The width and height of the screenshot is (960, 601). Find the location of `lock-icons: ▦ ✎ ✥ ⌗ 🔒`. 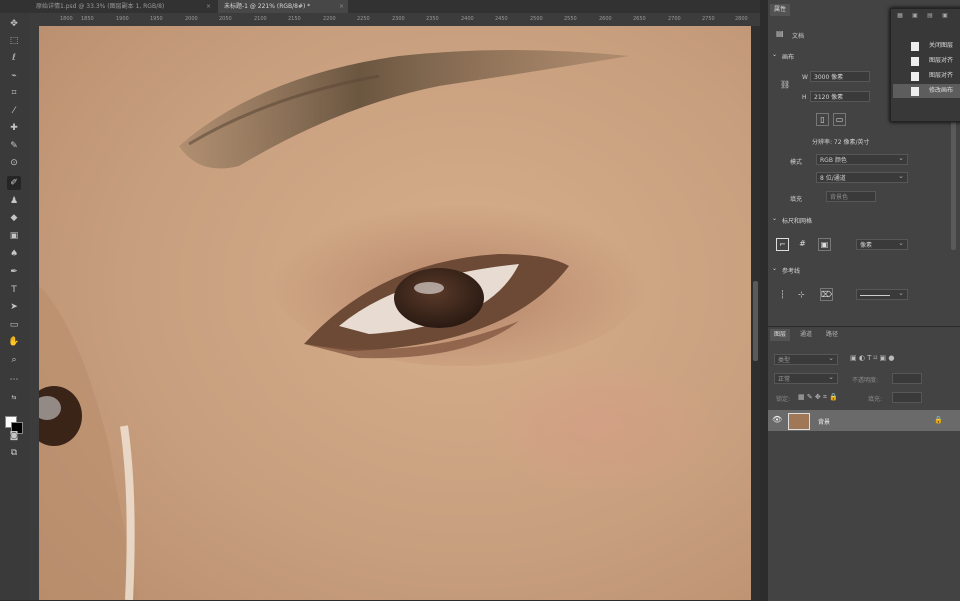

lock-icons: ▦ ✎ ✥ ⌗ 🔒 is located at coordinates (818, 397).